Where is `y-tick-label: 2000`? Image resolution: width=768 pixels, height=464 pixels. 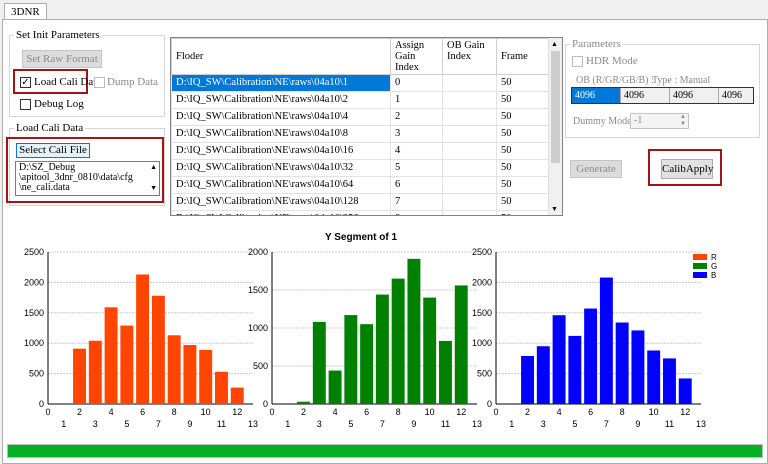
y-tick-label: 2000 is located at coordinates (258, 252).